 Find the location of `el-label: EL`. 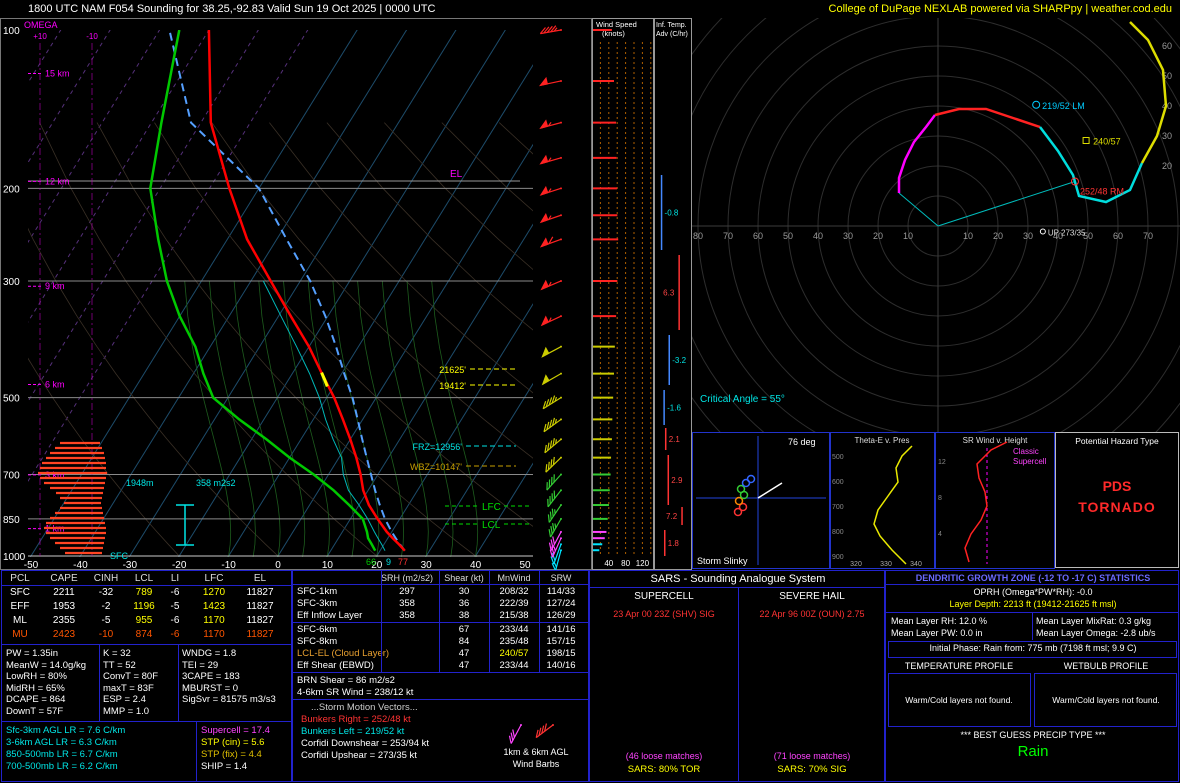

el-label: EL is located at coordinates (456, 174).